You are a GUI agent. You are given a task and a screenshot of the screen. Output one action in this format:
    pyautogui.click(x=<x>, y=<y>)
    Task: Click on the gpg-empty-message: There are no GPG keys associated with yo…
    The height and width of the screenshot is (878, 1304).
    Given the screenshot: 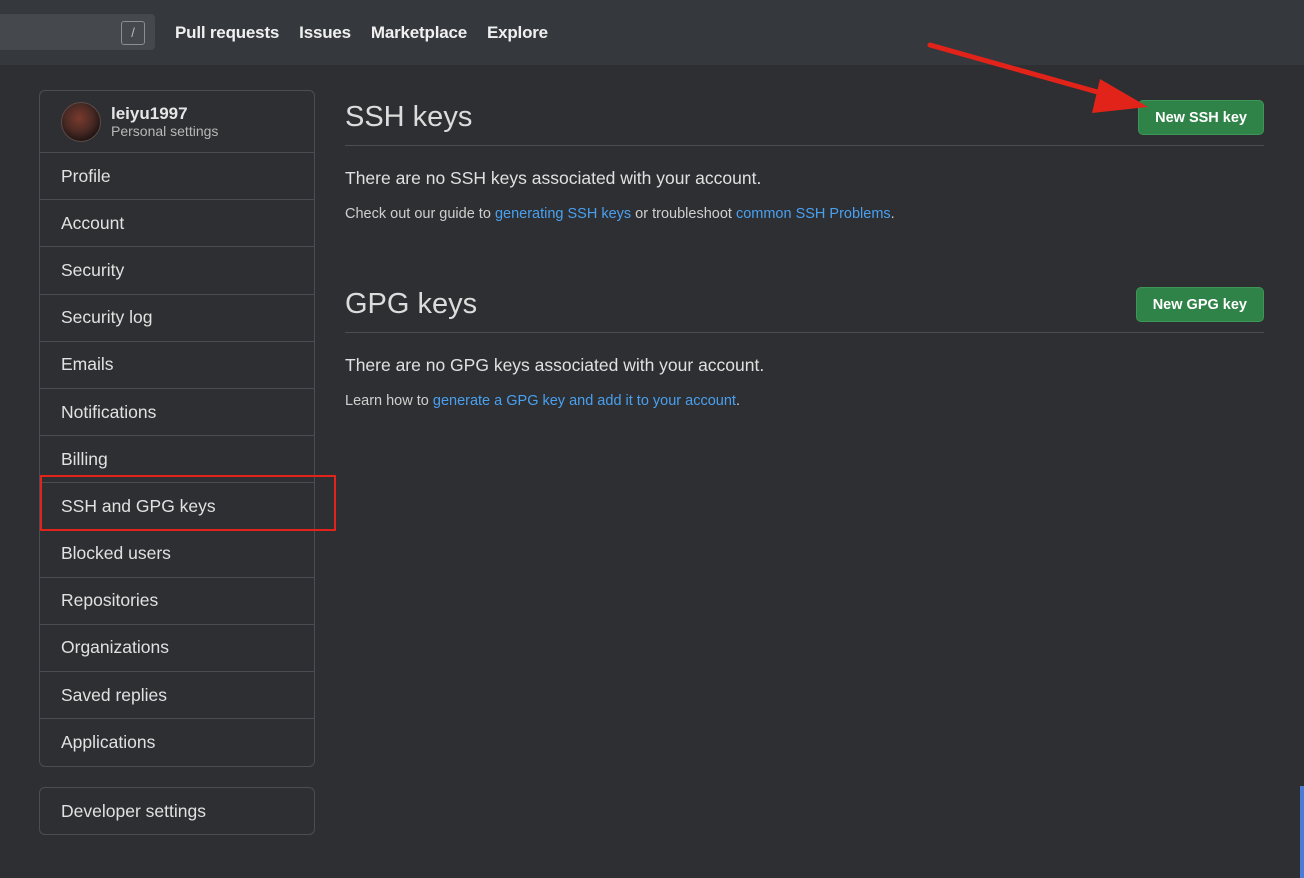 What is the action you would take?
    pyautogui.click(x=555, y=365)
    